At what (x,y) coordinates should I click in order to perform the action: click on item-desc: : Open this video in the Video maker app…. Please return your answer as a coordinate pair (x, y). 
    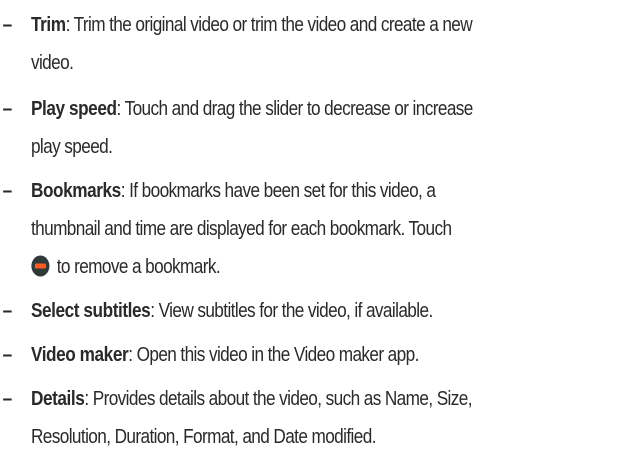
    Looking at the image, I should click on (273, 355).